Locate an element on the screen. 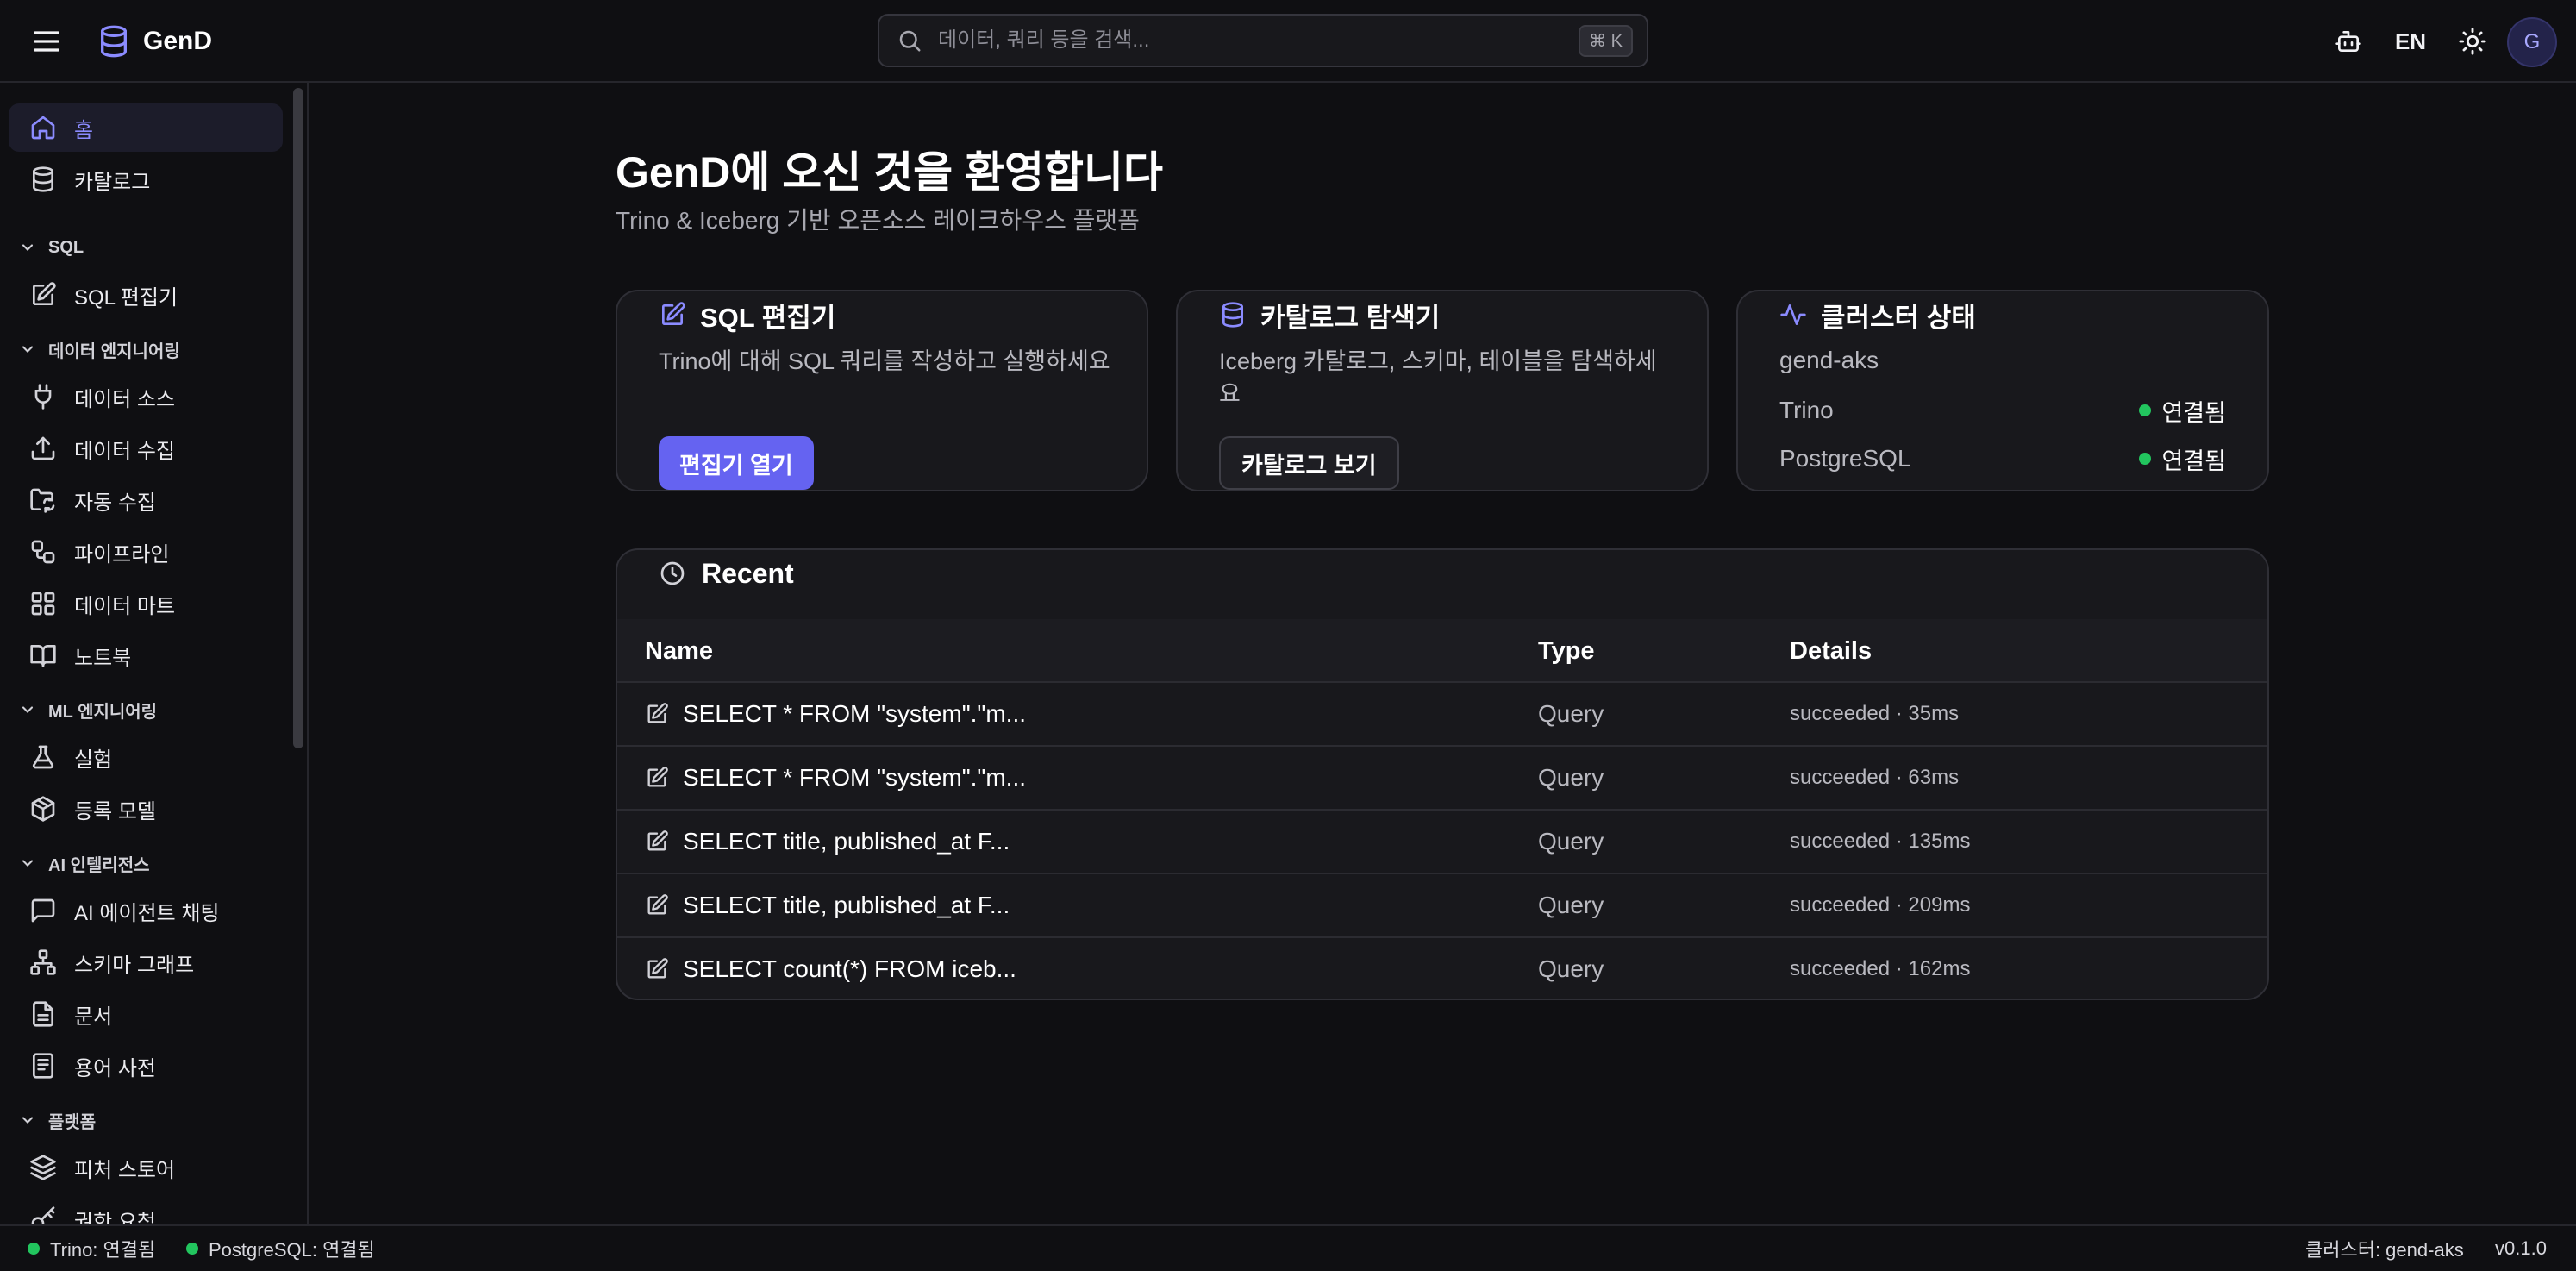 The image size is (2576, 1271). sidebar-item-label: 권한 요청 is located at coordinates (115, 1217).